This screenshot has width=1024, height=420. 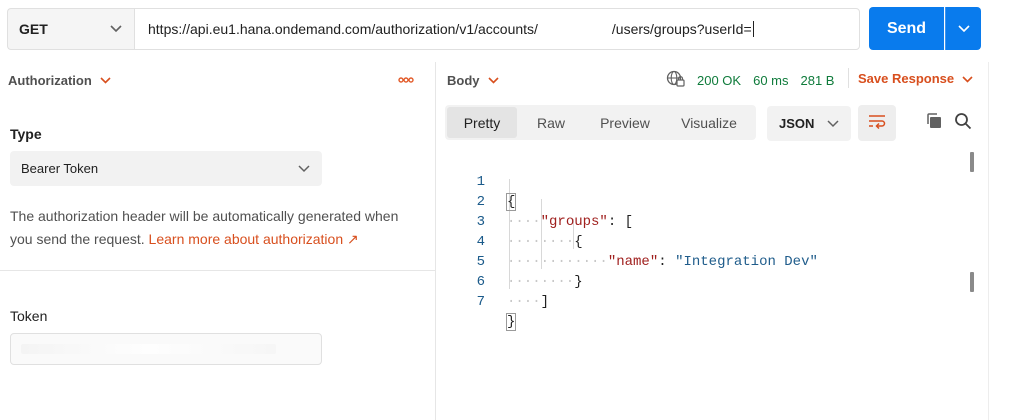 I want to click on wrap-lines-button, so click(x=877, y=123).